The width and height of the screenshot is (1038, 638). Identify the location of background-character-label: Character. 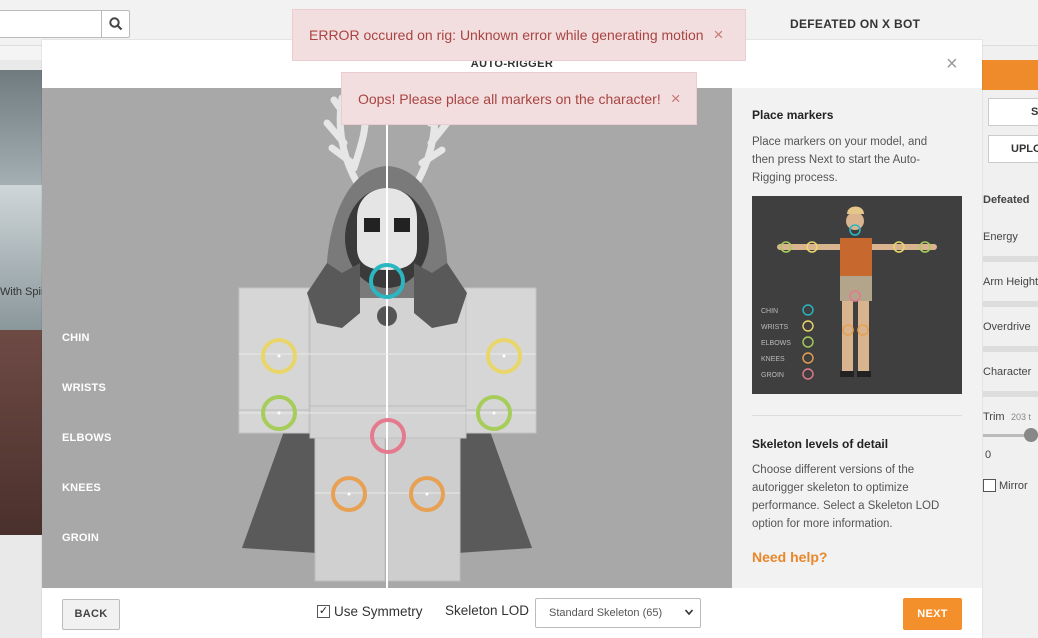
(1007, 372).